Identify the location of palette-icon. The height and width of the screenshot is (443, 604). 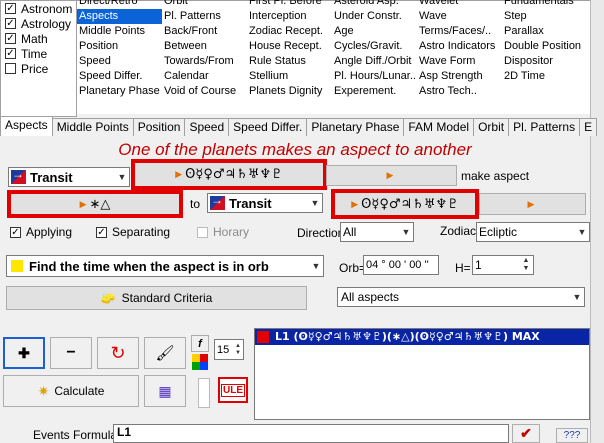
(200, 362).